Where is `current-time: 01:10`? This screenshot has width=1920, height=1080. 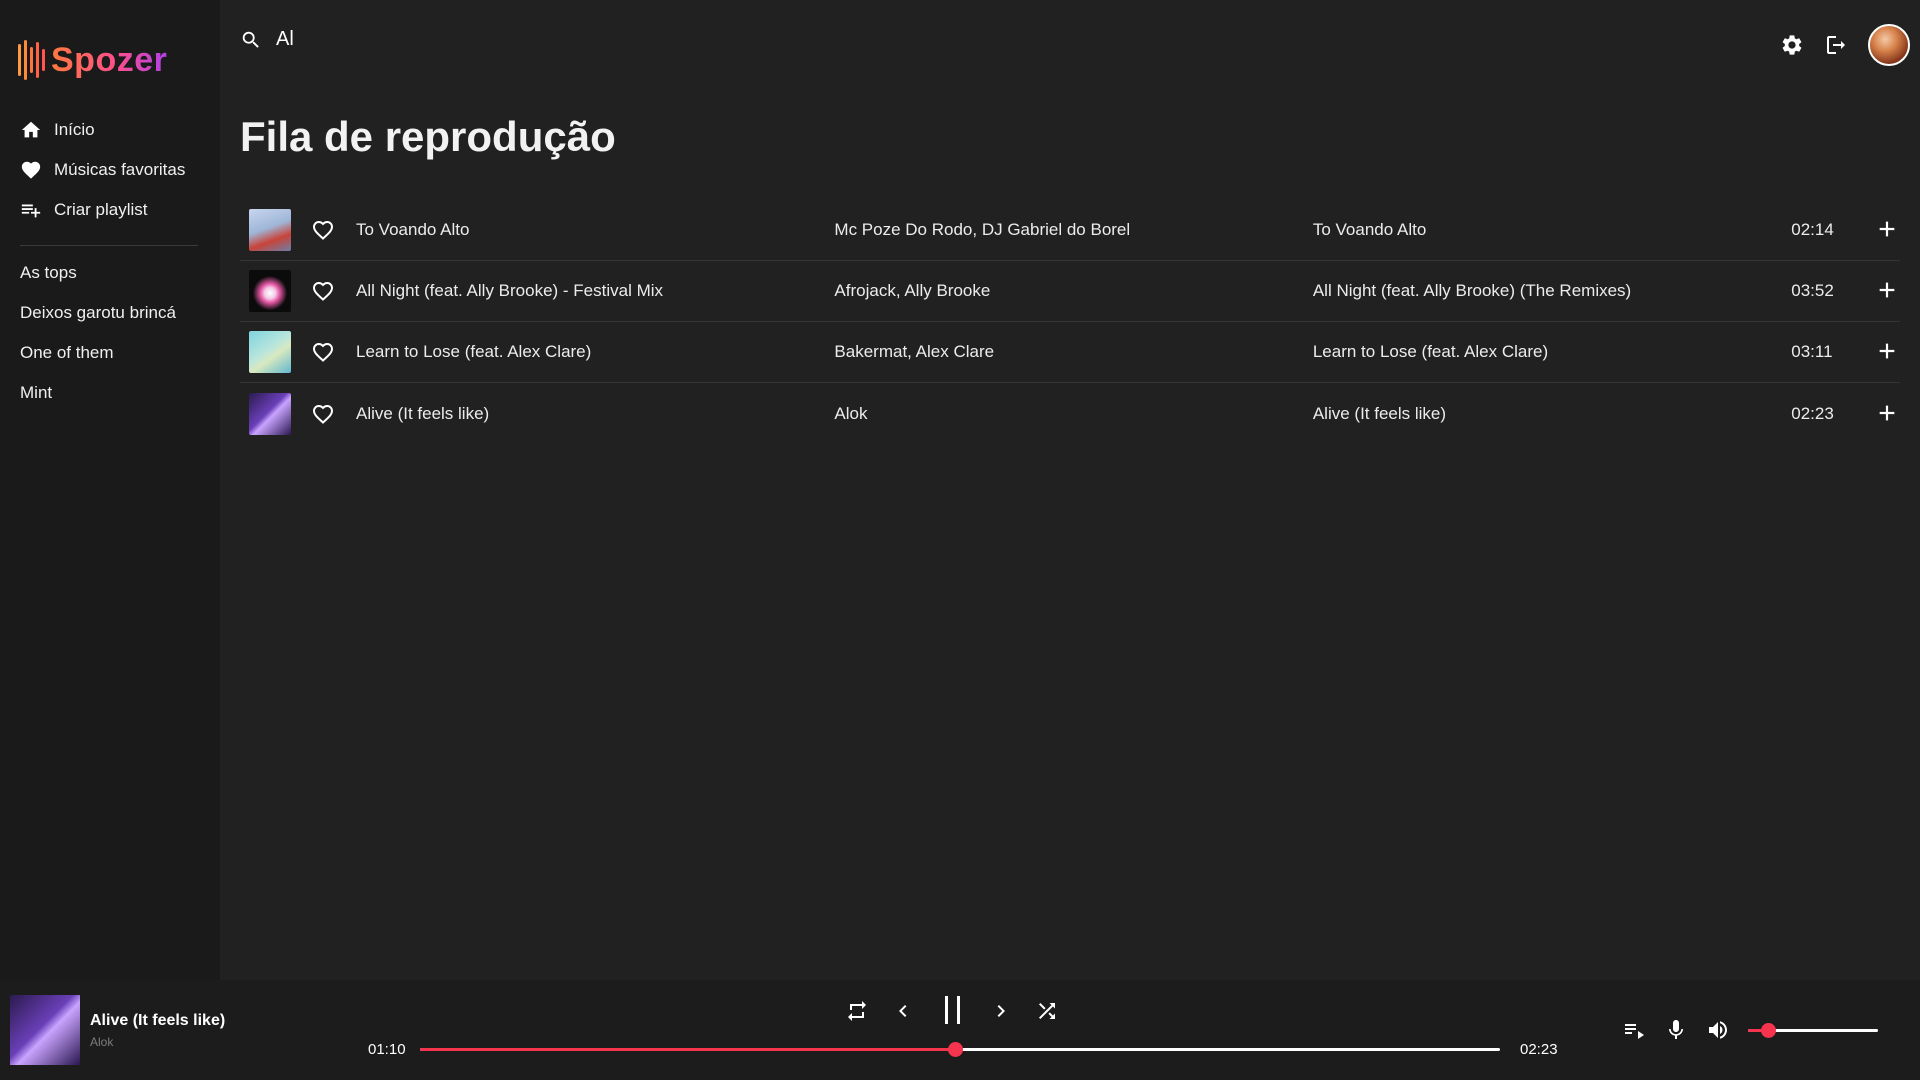 current-time: 01:10 is located at coordinates (387, 1049).